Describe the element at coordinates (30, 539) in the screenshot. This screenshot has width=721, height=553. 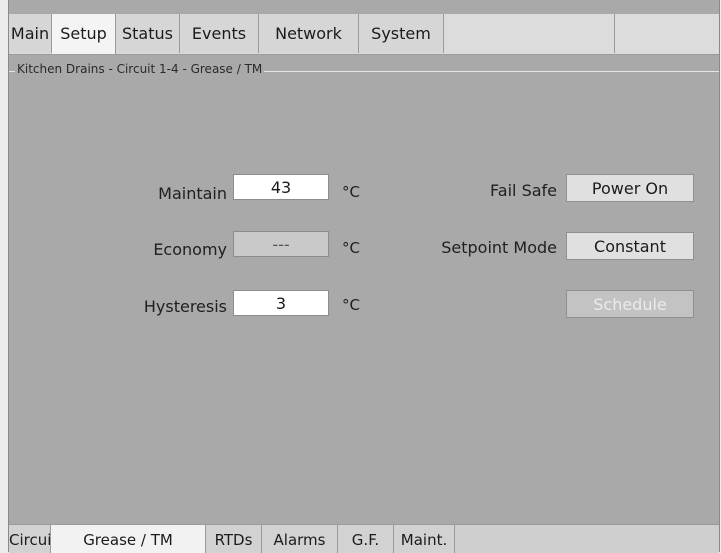
I see `tab-circuit: Circuit` at that location.